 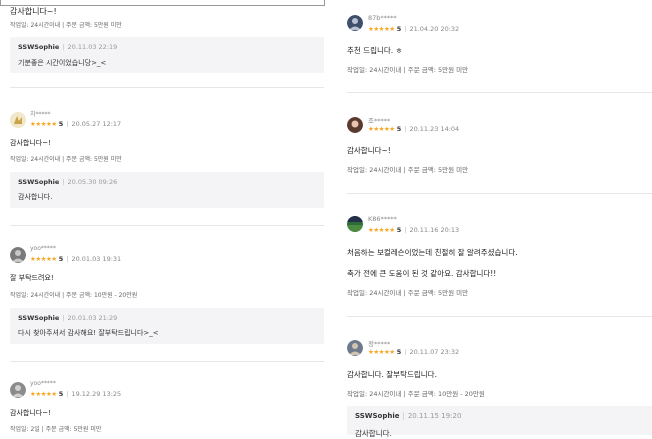 I want to click on review-date: 20.01.03 19:31, so click(x=96, y=259).